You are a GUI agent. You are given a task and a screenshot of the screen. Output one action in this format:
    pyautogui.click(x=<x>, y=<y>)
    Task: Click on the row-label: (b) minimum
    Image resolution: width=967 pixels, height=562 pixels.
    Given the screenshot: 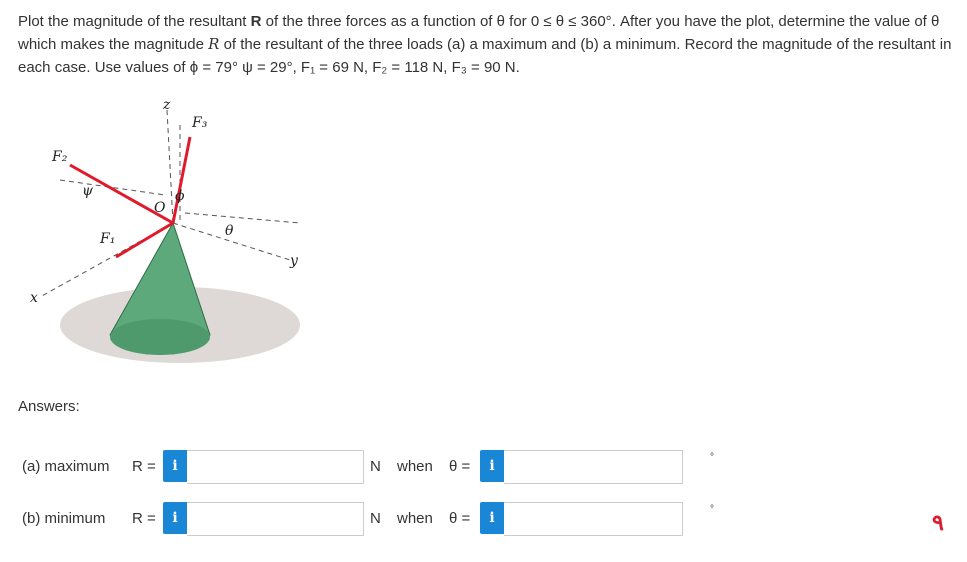 What is the action you would take?
    pyautogui.click(x=64, y=518)
    